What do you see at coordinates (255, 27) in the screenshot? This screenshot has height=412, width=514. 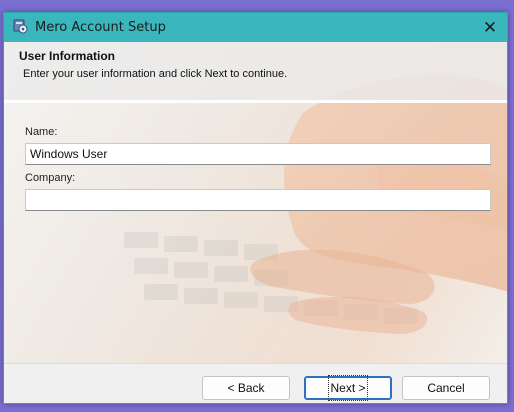 I see `title-bar: Mero Account Setup ✕` at bounding box center [255, 27].